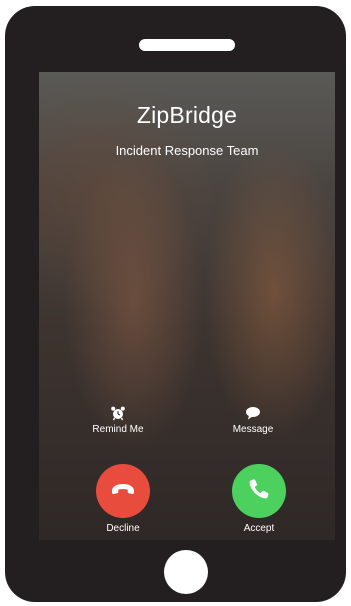  I want to click on accept-label: Accept, so click(259, 528).